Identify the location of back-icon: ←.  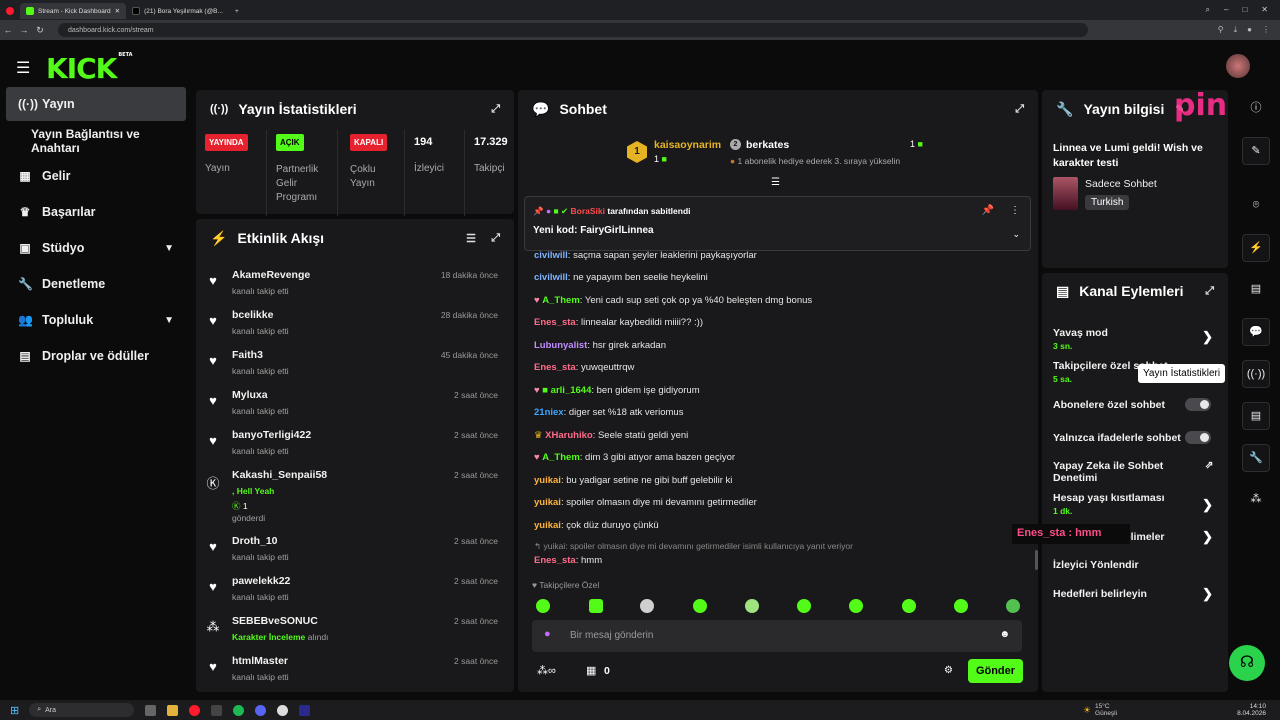
(8, 30).